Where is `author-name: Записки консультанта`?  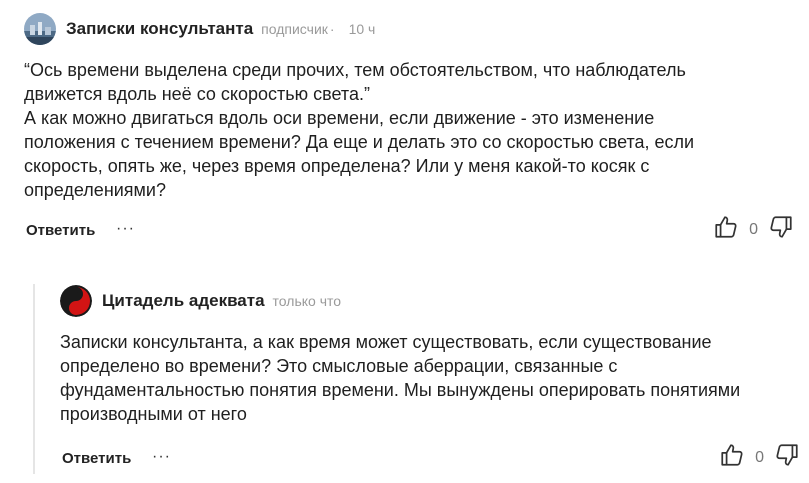 author-name: Записки консультанта is located at coordinates (159, 29).